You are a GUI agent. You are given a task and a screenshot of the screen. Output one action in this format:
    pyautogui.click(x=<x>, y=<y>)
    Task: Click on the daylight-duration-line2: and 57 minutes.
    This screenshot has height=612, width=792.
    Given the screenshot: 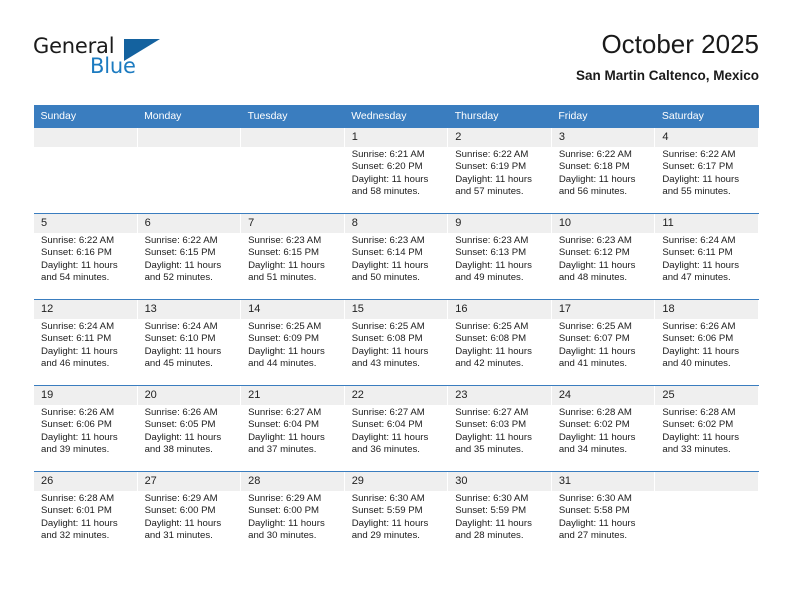 What is the action you would take?
    pyautogui.click(x=489, y=192)
    